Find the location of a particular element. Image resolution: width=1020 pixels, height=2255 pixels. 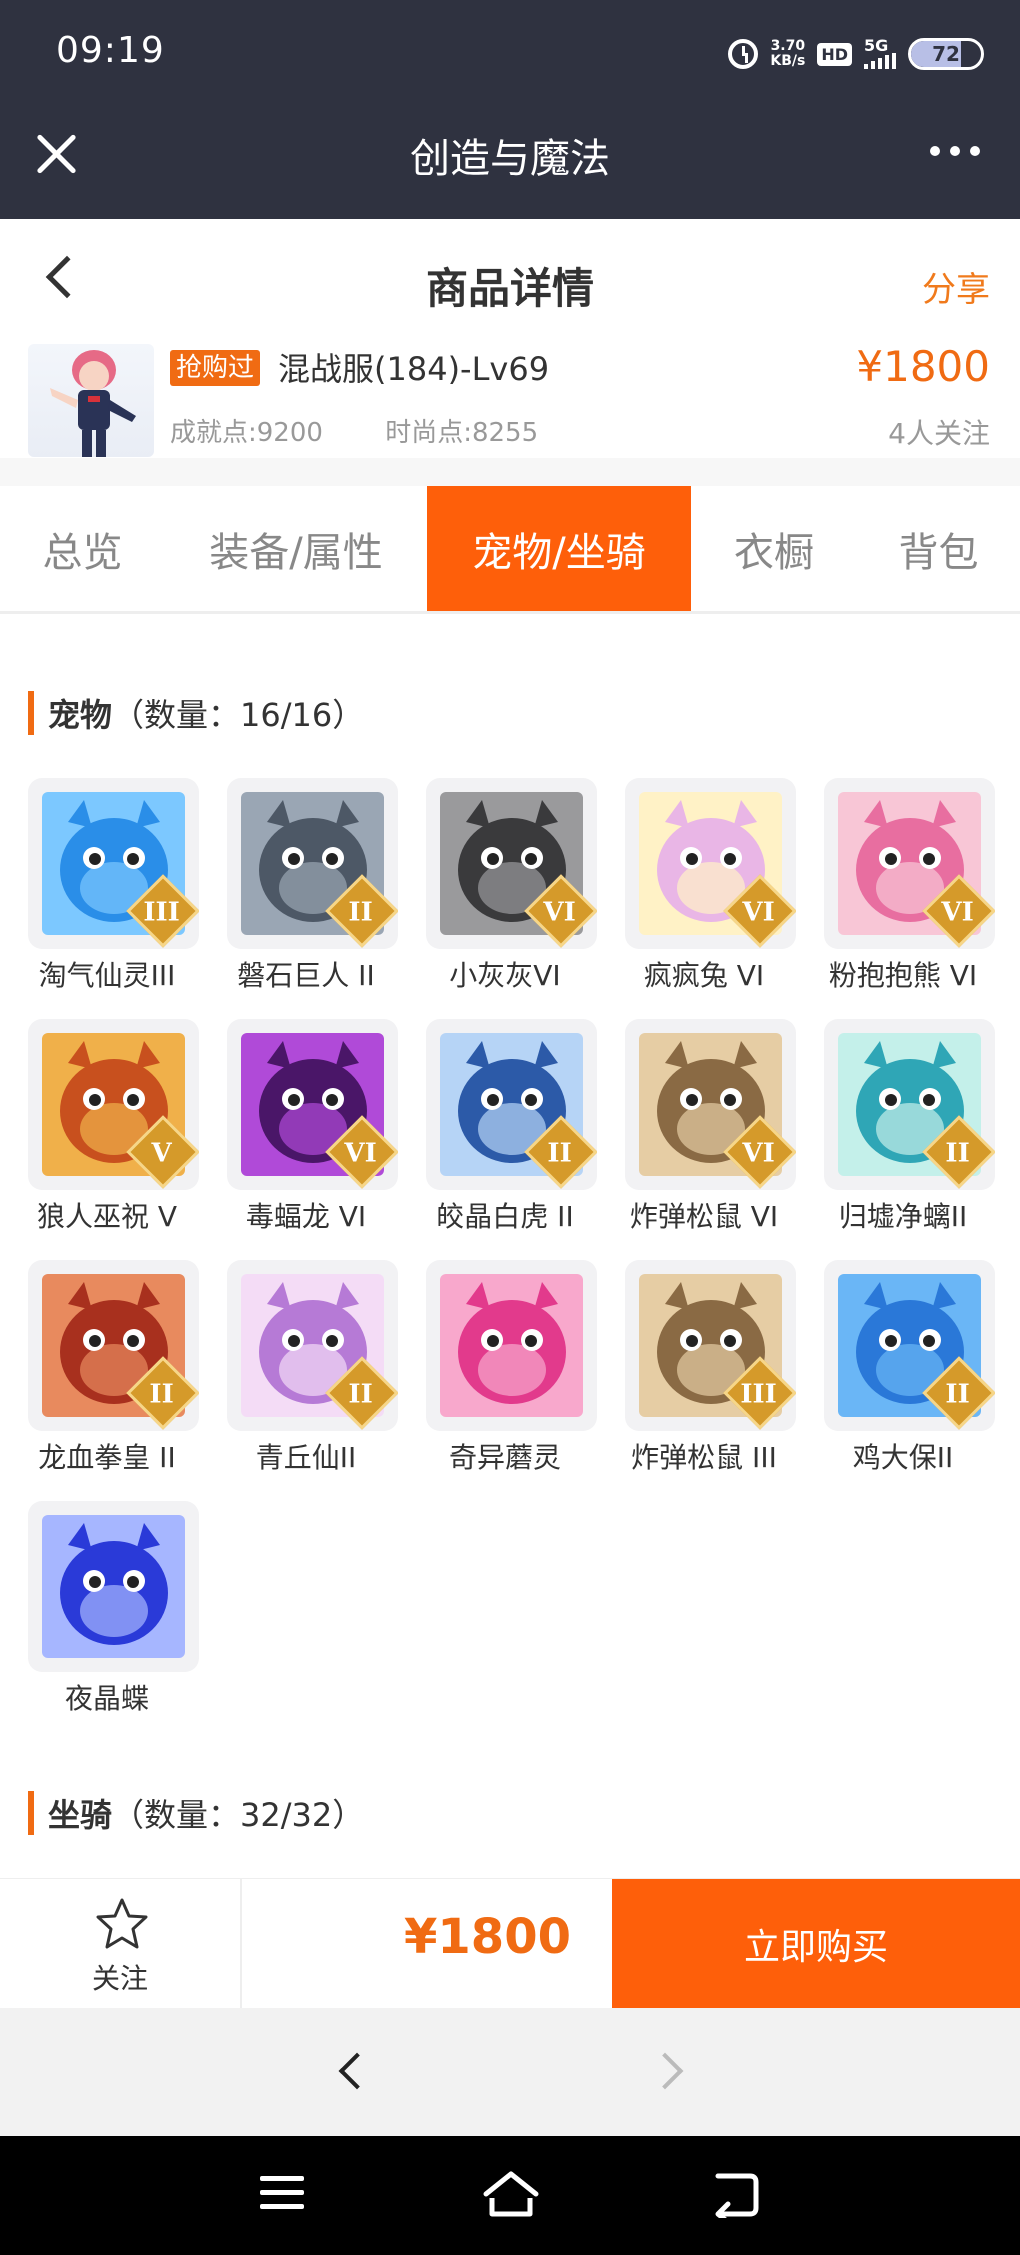

pet-name: 淘气仙灵III is located at coordinates (107, 975).